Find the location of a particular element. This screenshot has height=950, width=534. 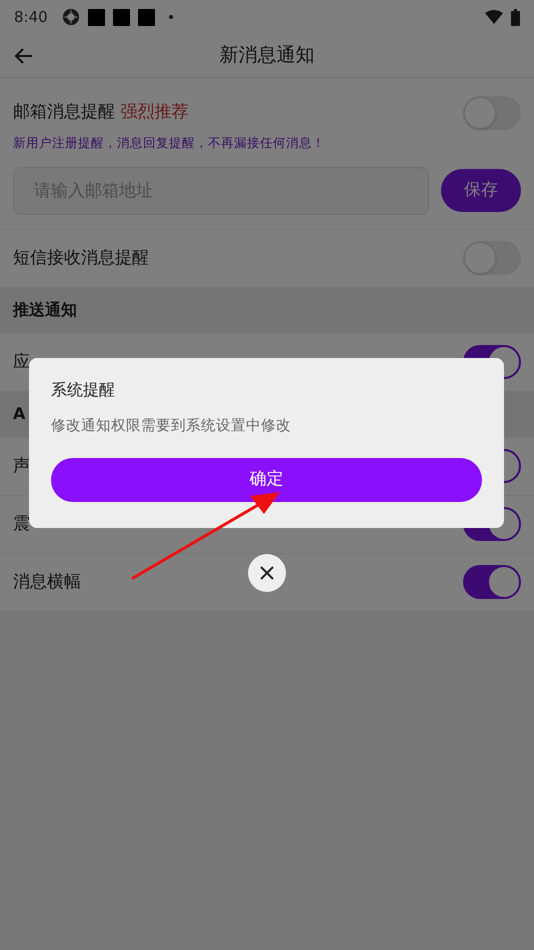

battery-icon is located at coordinates (515, 17).